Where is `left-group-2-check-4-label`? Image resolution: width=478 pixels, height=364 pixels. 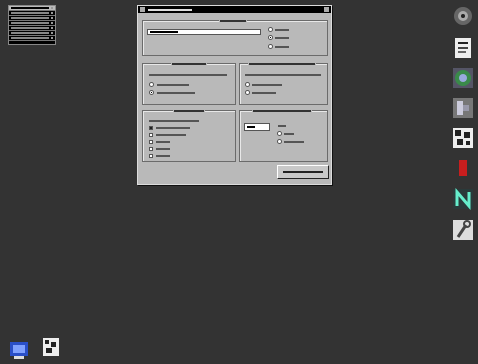
left-group-2-check-4-label is located at coordinates (163, 149).